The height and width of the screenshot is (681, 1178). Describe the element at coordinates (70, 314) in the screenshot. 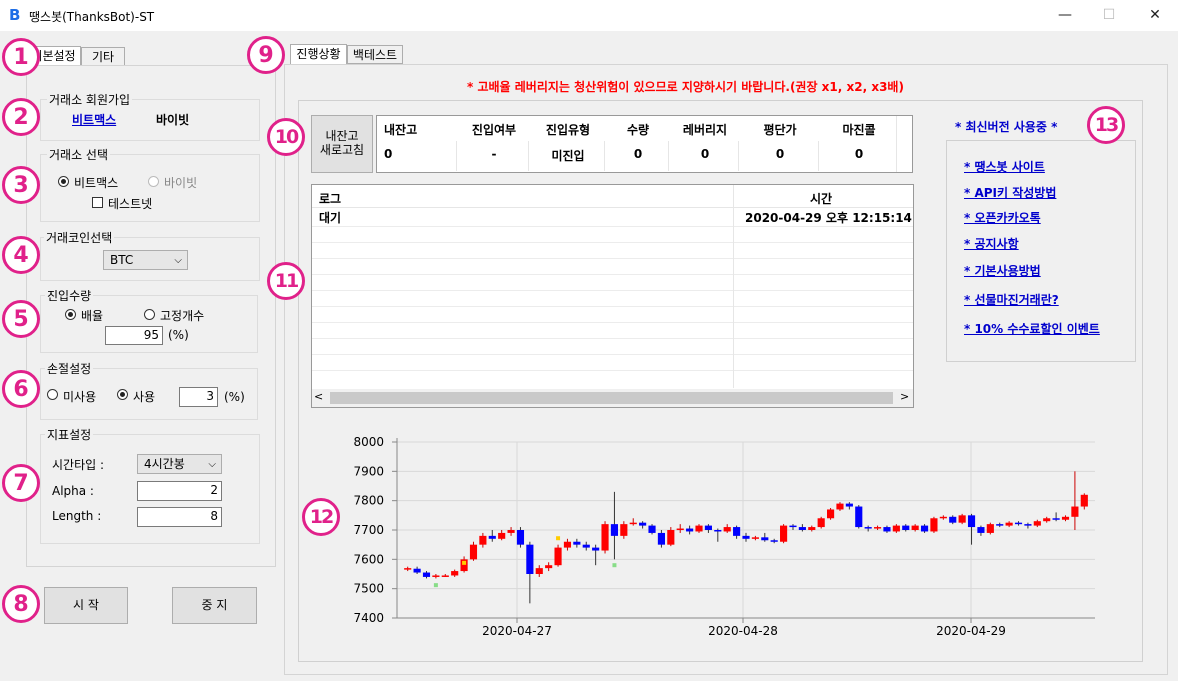

I see `radio-multiplier` at that location.